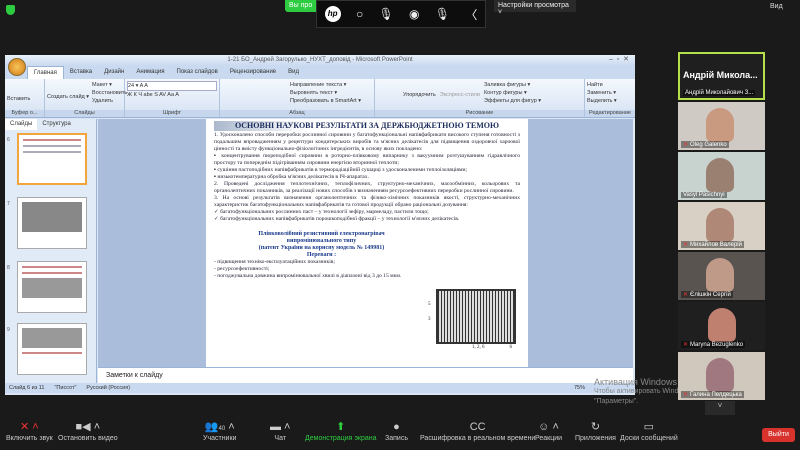  Describe the element at coordinates (472, 320) in the screenshot. I see `heater-diagram: 5 3 1, 2, 6 6` at that location.